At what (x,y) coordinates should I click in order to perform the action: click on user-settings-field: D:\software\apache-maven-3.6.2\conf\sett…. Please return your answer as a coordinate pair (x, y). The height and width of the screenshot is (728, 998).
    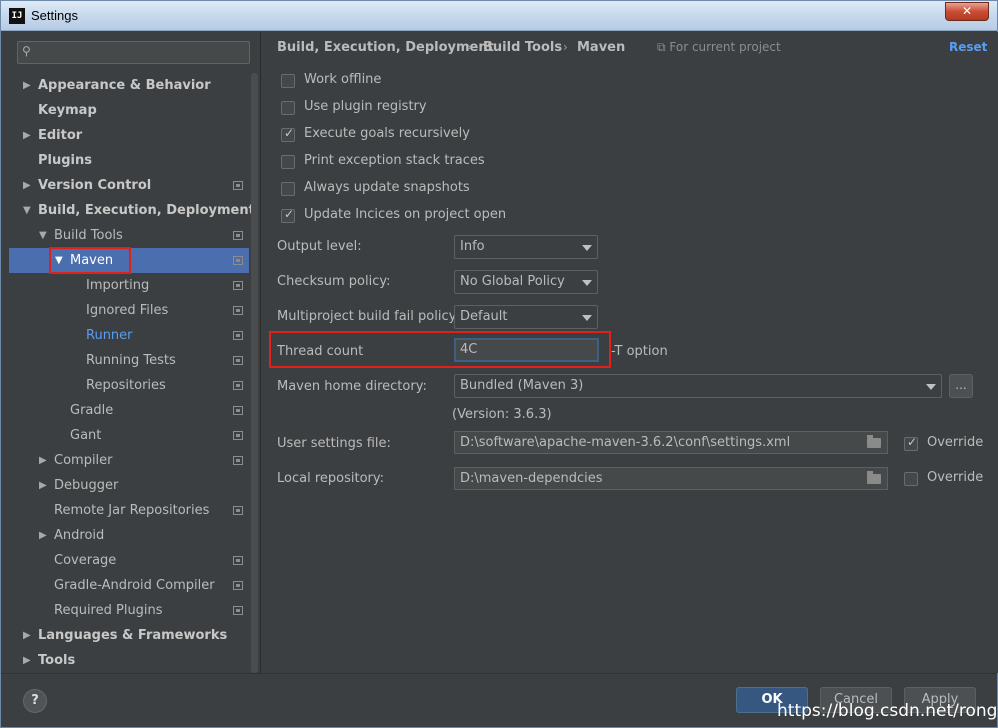
    Looking at the image, I should click on (671, 442).